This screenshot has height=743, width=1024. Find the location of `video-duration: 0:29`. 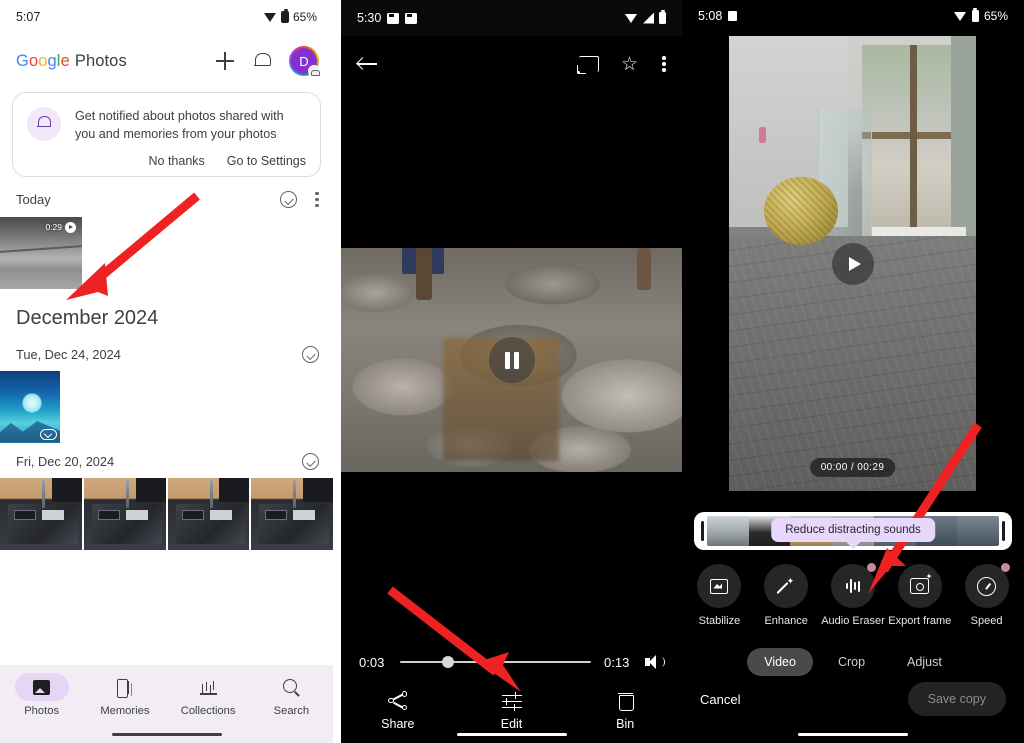

video-duration: 0:29 is located at coordinates (53, 227).